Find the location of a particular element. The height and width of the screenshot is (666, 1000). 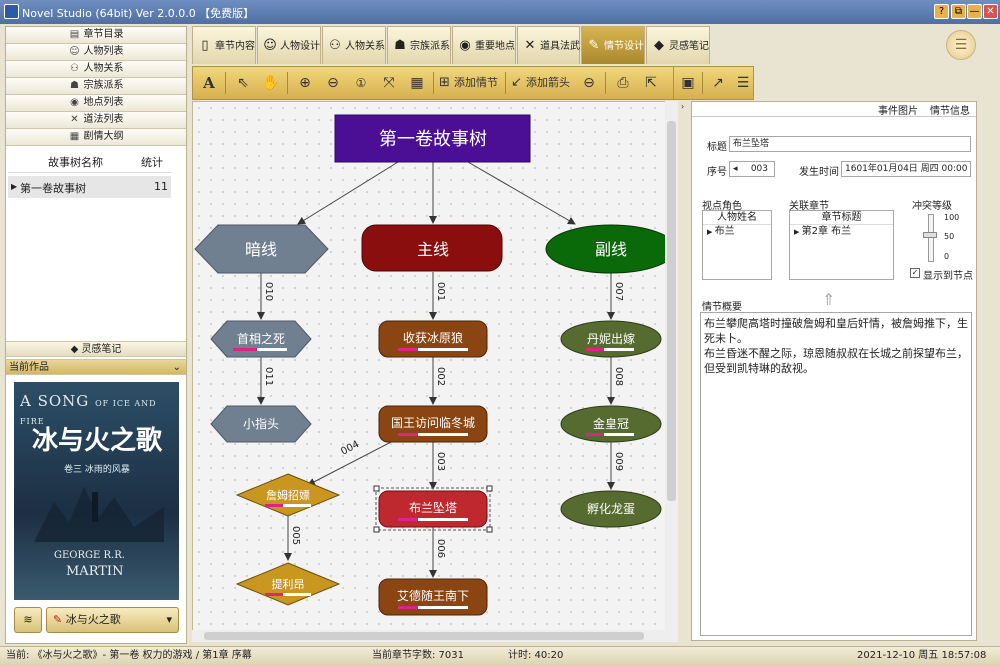

chevron-right-icon: › is located at coordinates (682, 106).